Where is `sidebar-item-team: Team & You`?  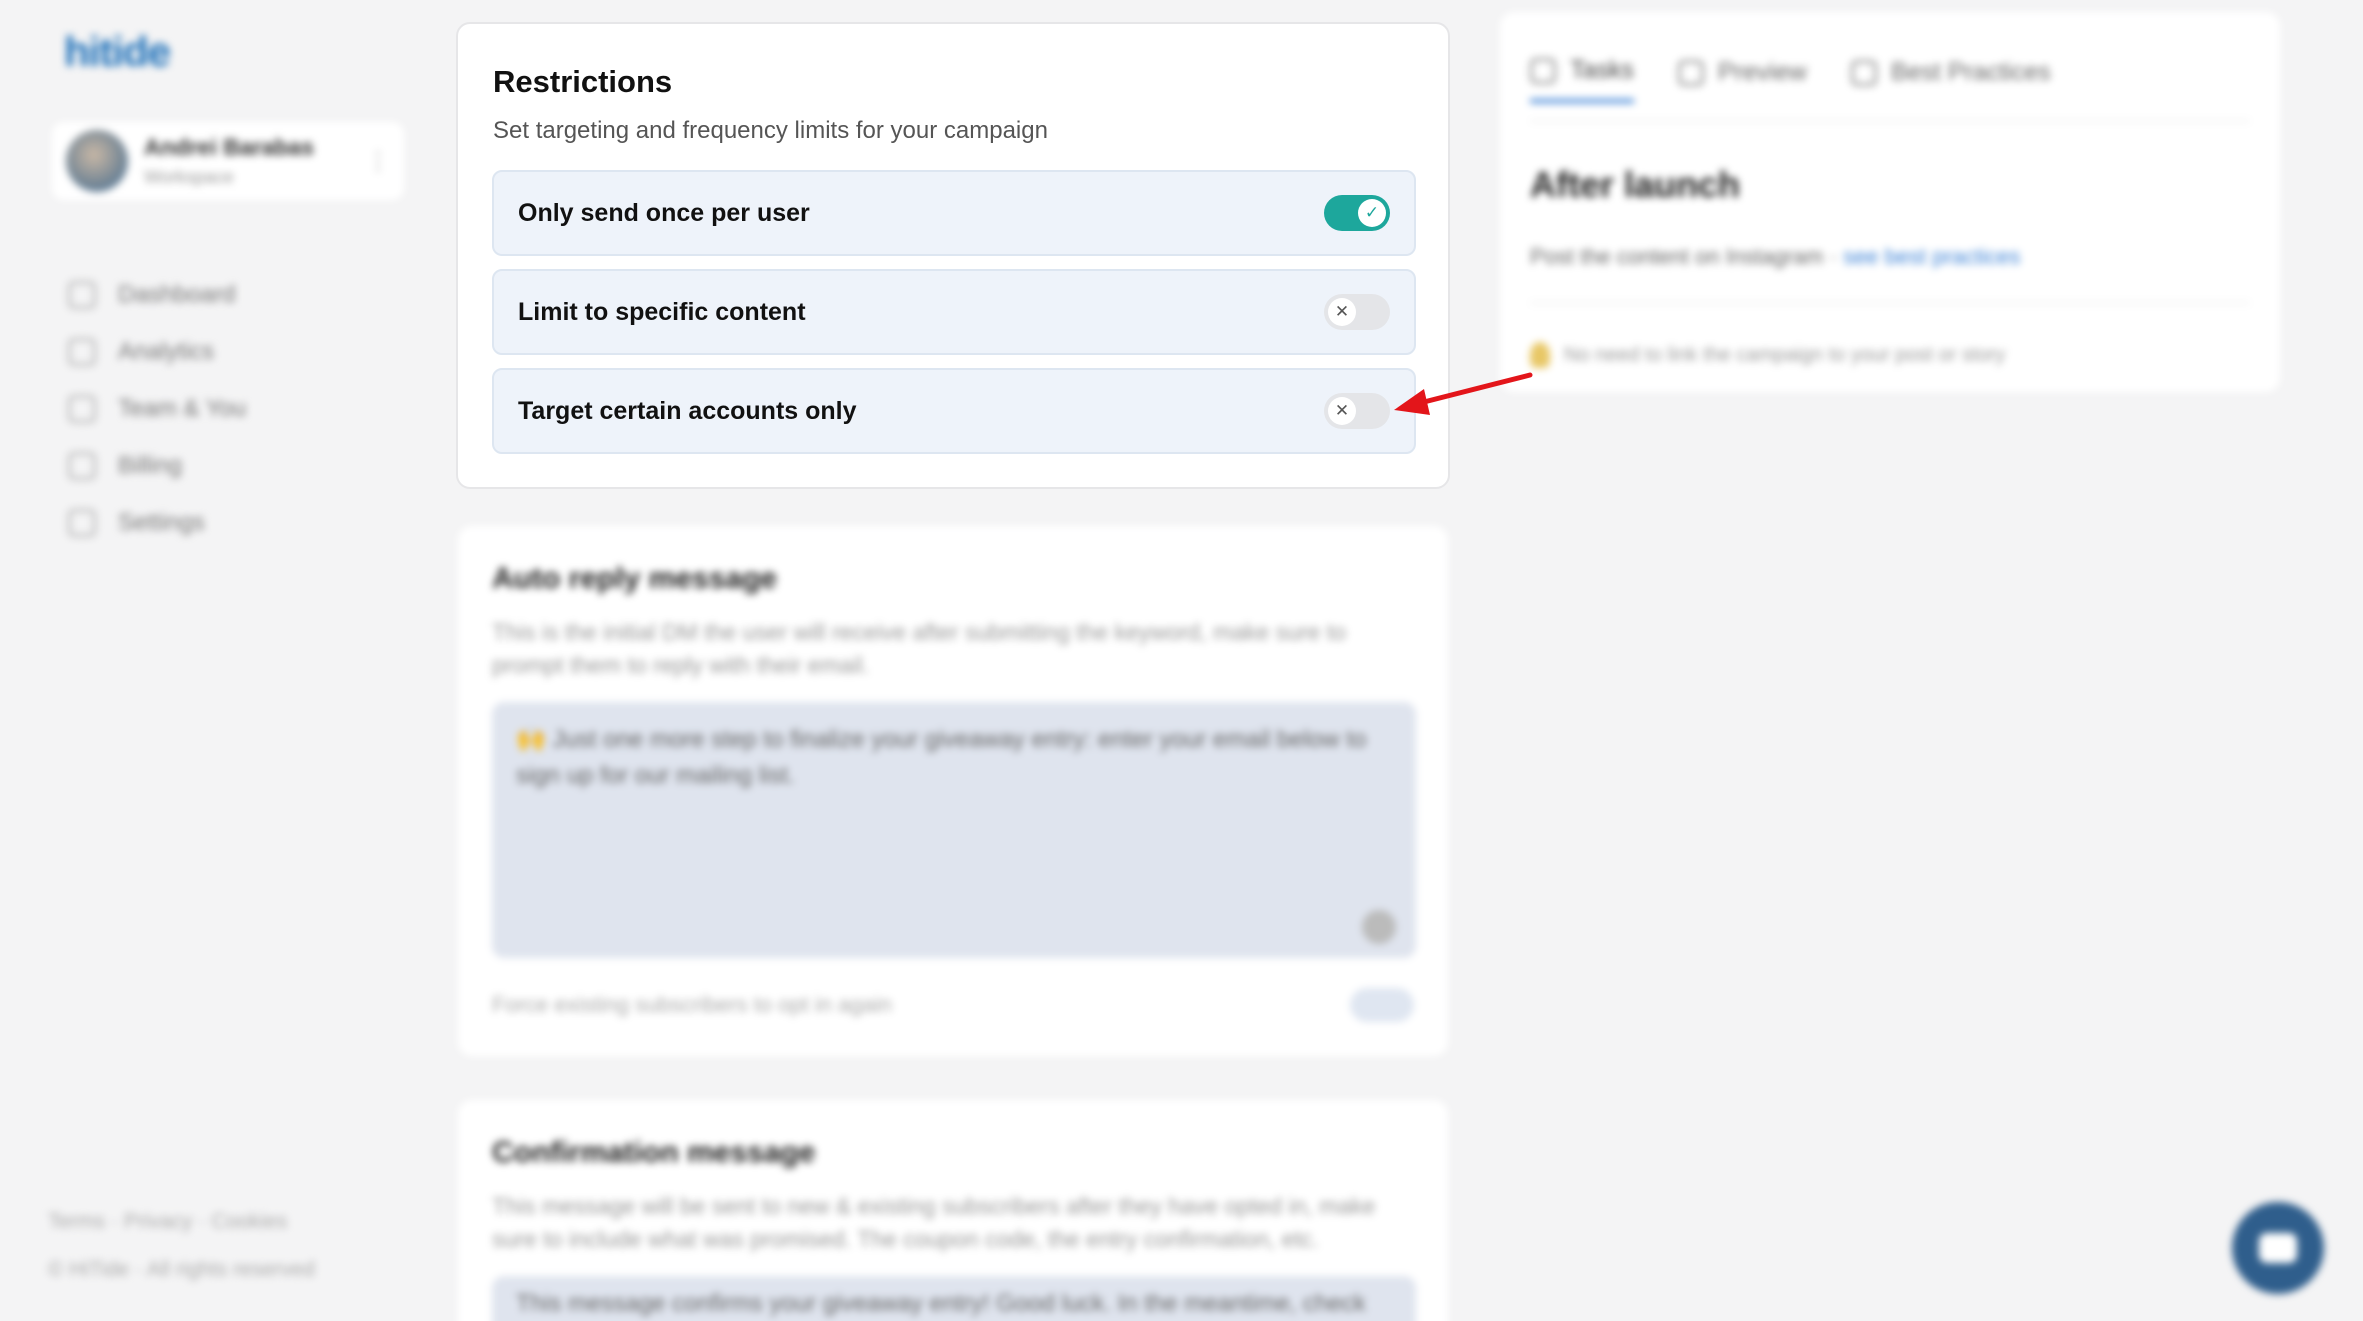
sidebar-item-team: Team & You is located at coordinates (157, 408).